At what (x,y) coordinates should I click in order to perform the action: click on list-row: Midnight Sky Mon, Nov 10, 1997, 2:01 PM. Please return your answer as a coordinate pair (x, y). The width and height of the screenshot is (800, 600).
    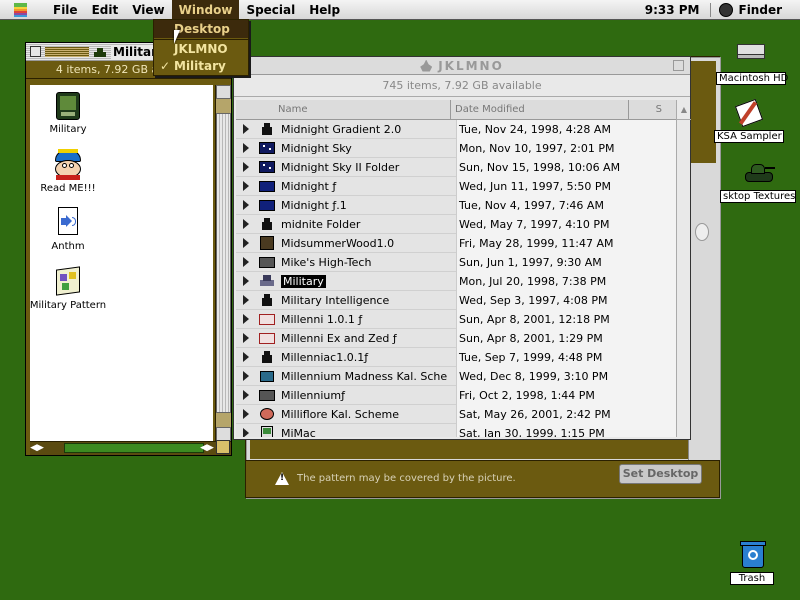
    Looking at the image, I should click on (456, 148).